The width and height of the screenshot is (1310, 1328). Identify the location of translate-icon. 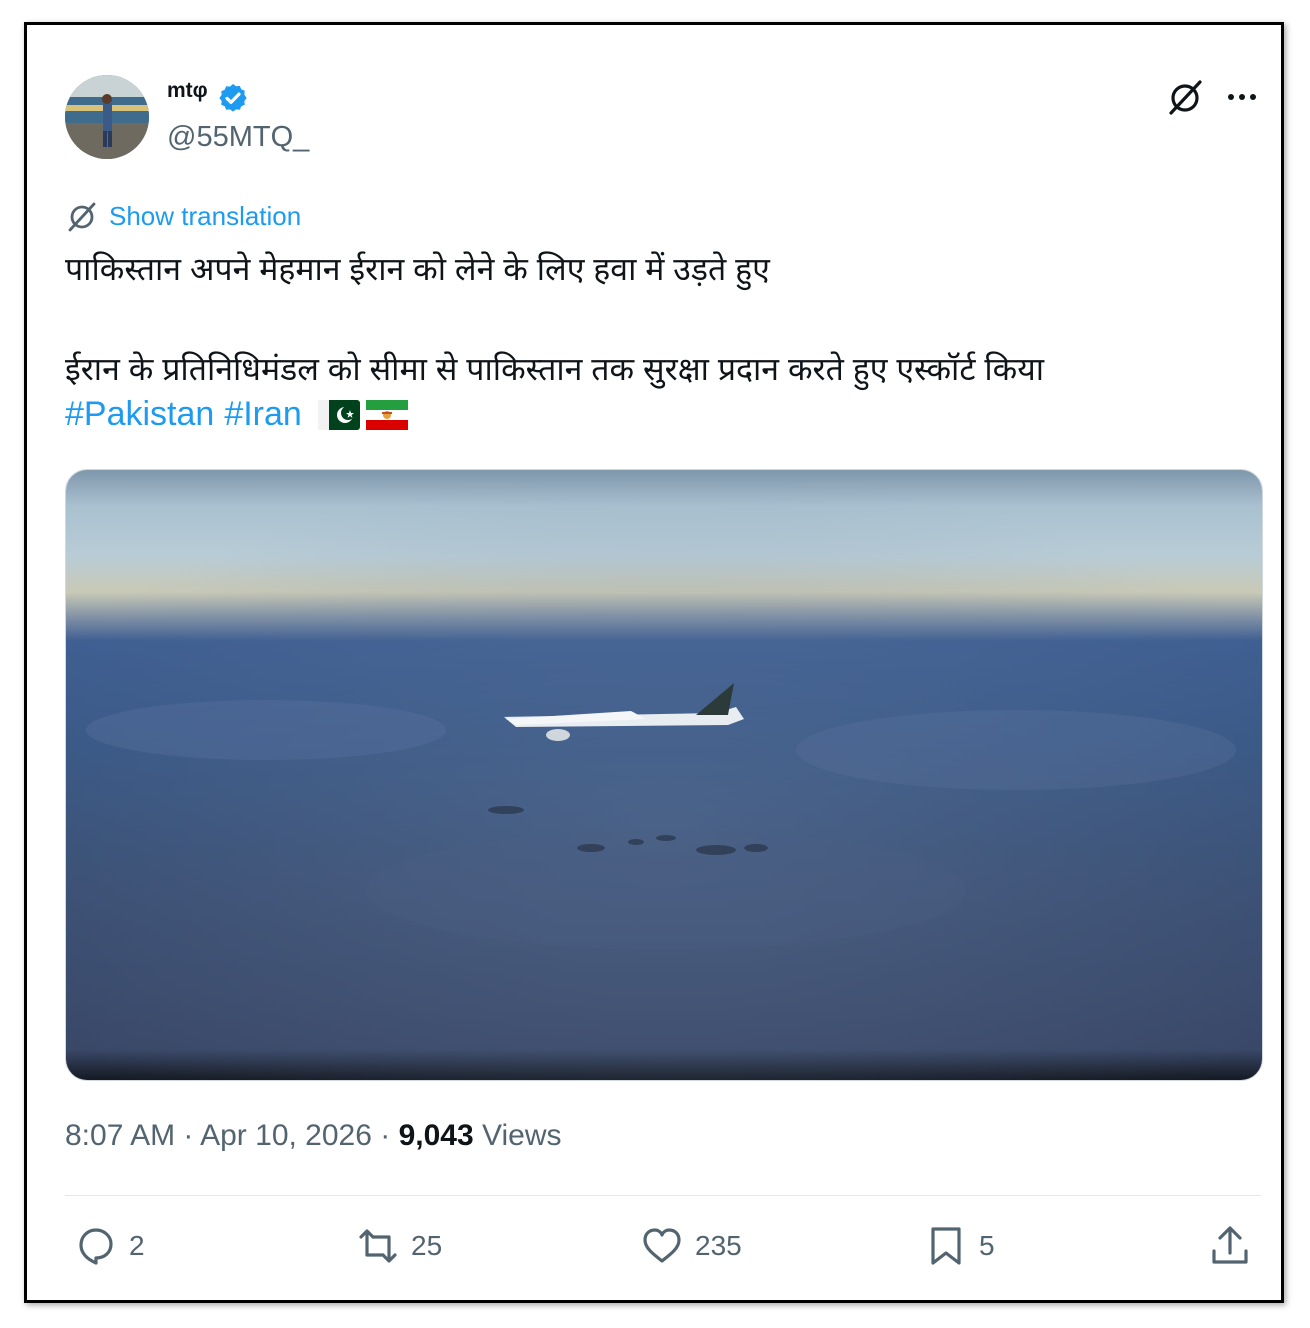
(82, 217).